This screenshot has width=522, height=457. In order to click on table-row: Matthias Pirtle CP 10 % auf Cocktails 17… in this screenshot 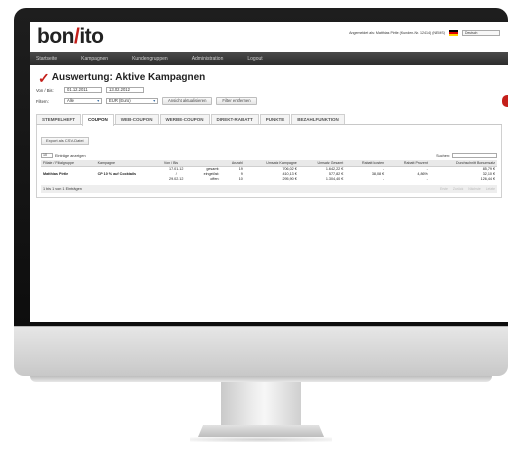, I will do `click(269, 175)`.